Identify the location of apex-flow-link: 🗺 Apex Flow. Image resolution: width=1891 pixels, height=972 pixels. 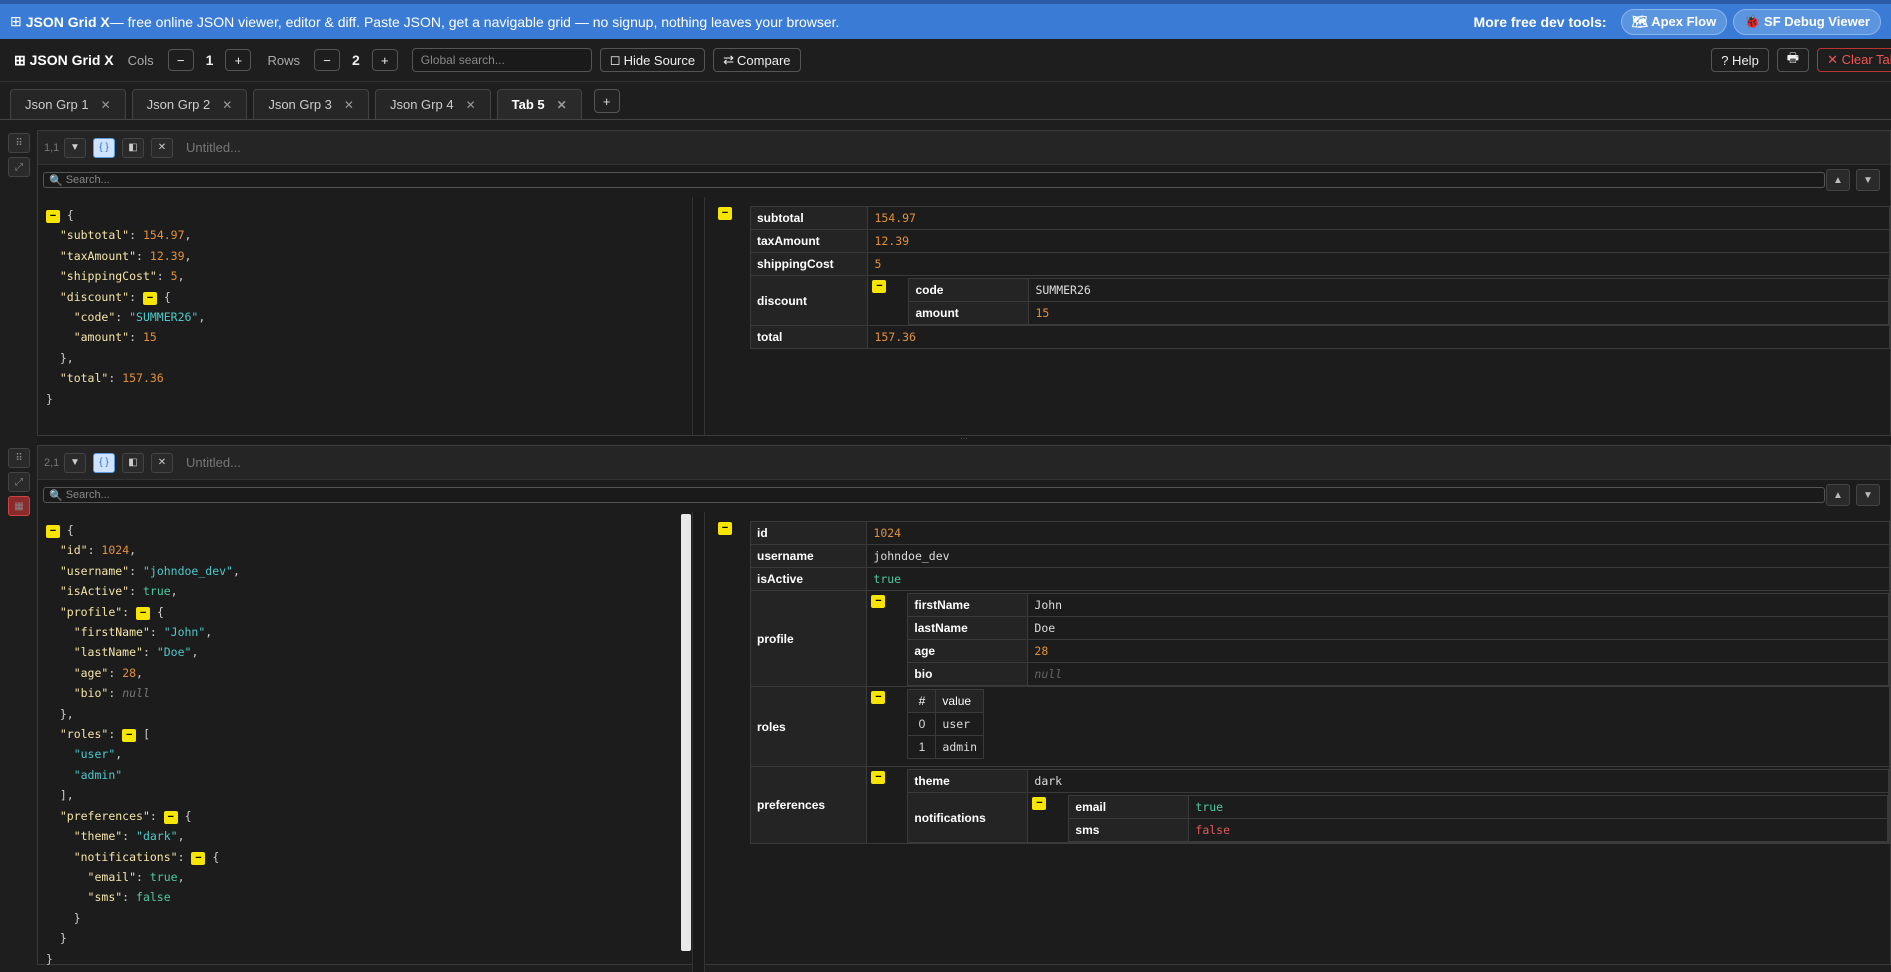
(1674, 21).